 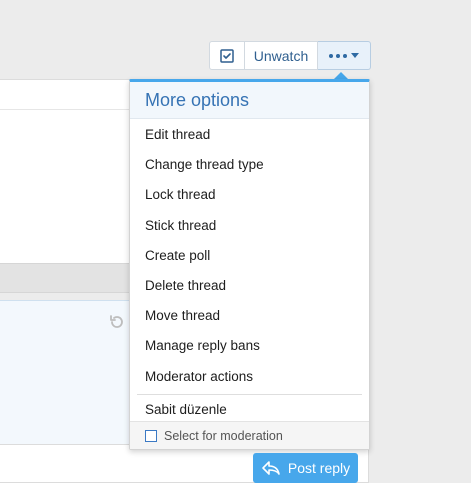 I want to click on select-for-moderation-checkbox, so click(x=151, y=435).